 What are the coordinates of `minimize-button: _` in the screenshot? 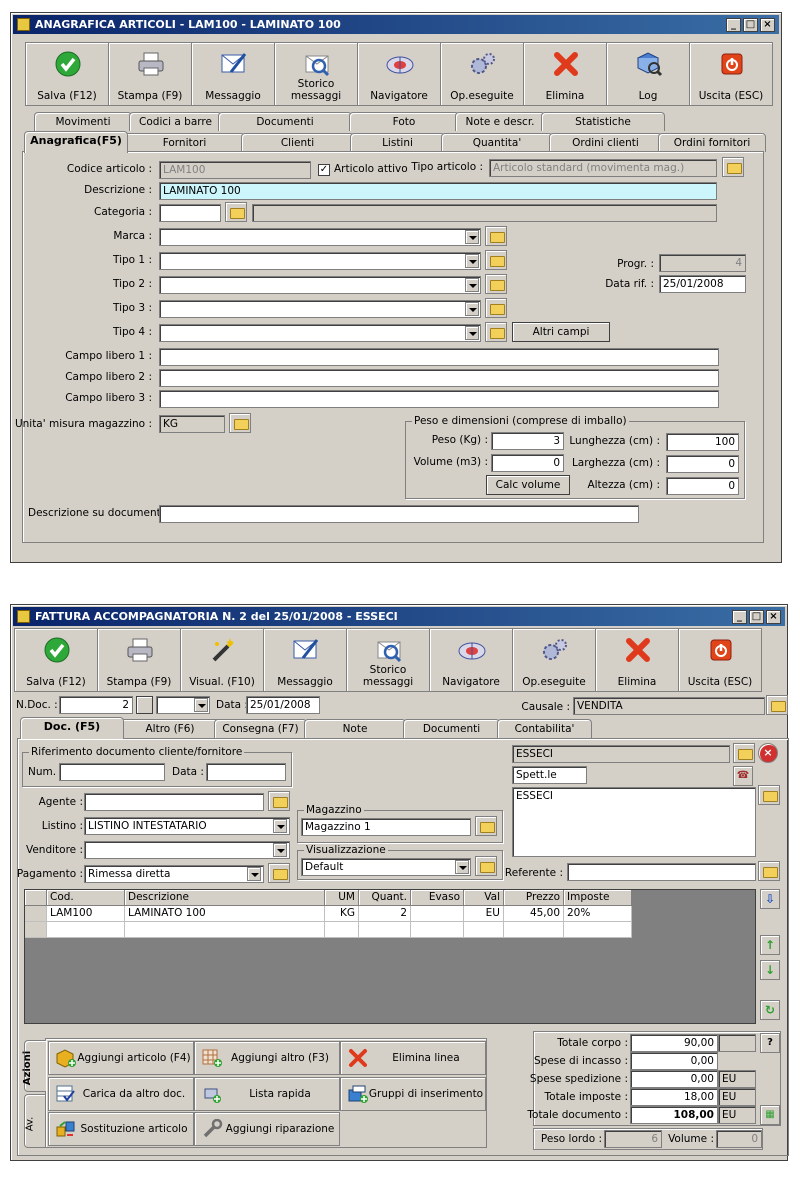 It's located at (739, 617).